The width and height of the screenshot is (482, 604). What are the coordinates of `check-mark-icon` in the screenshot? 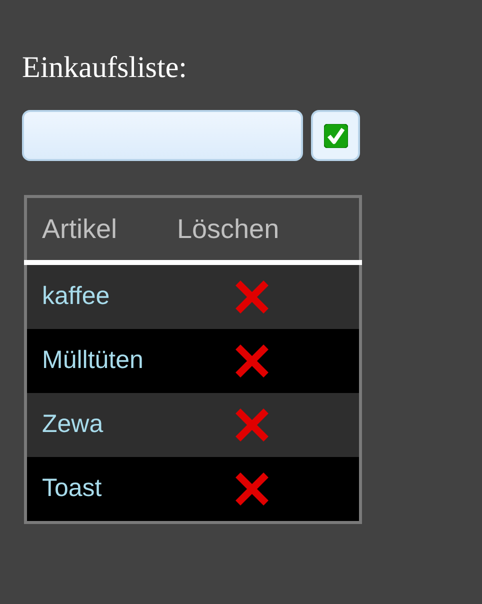 It's located at (336, 136).